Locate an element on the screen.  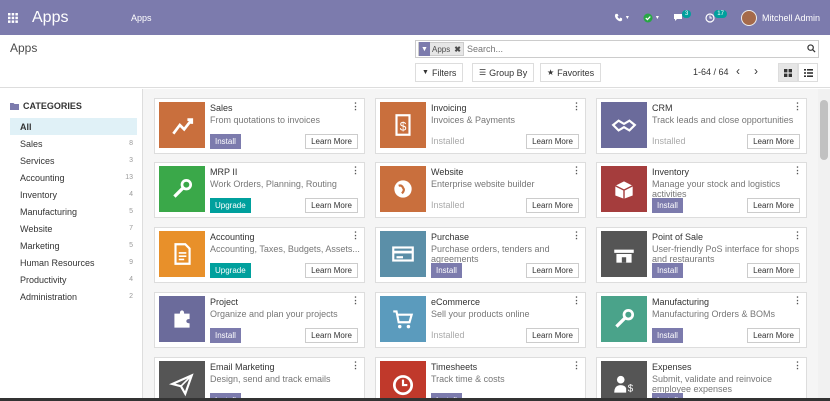
category-label: Accounting is located at coordinates (42, 177).